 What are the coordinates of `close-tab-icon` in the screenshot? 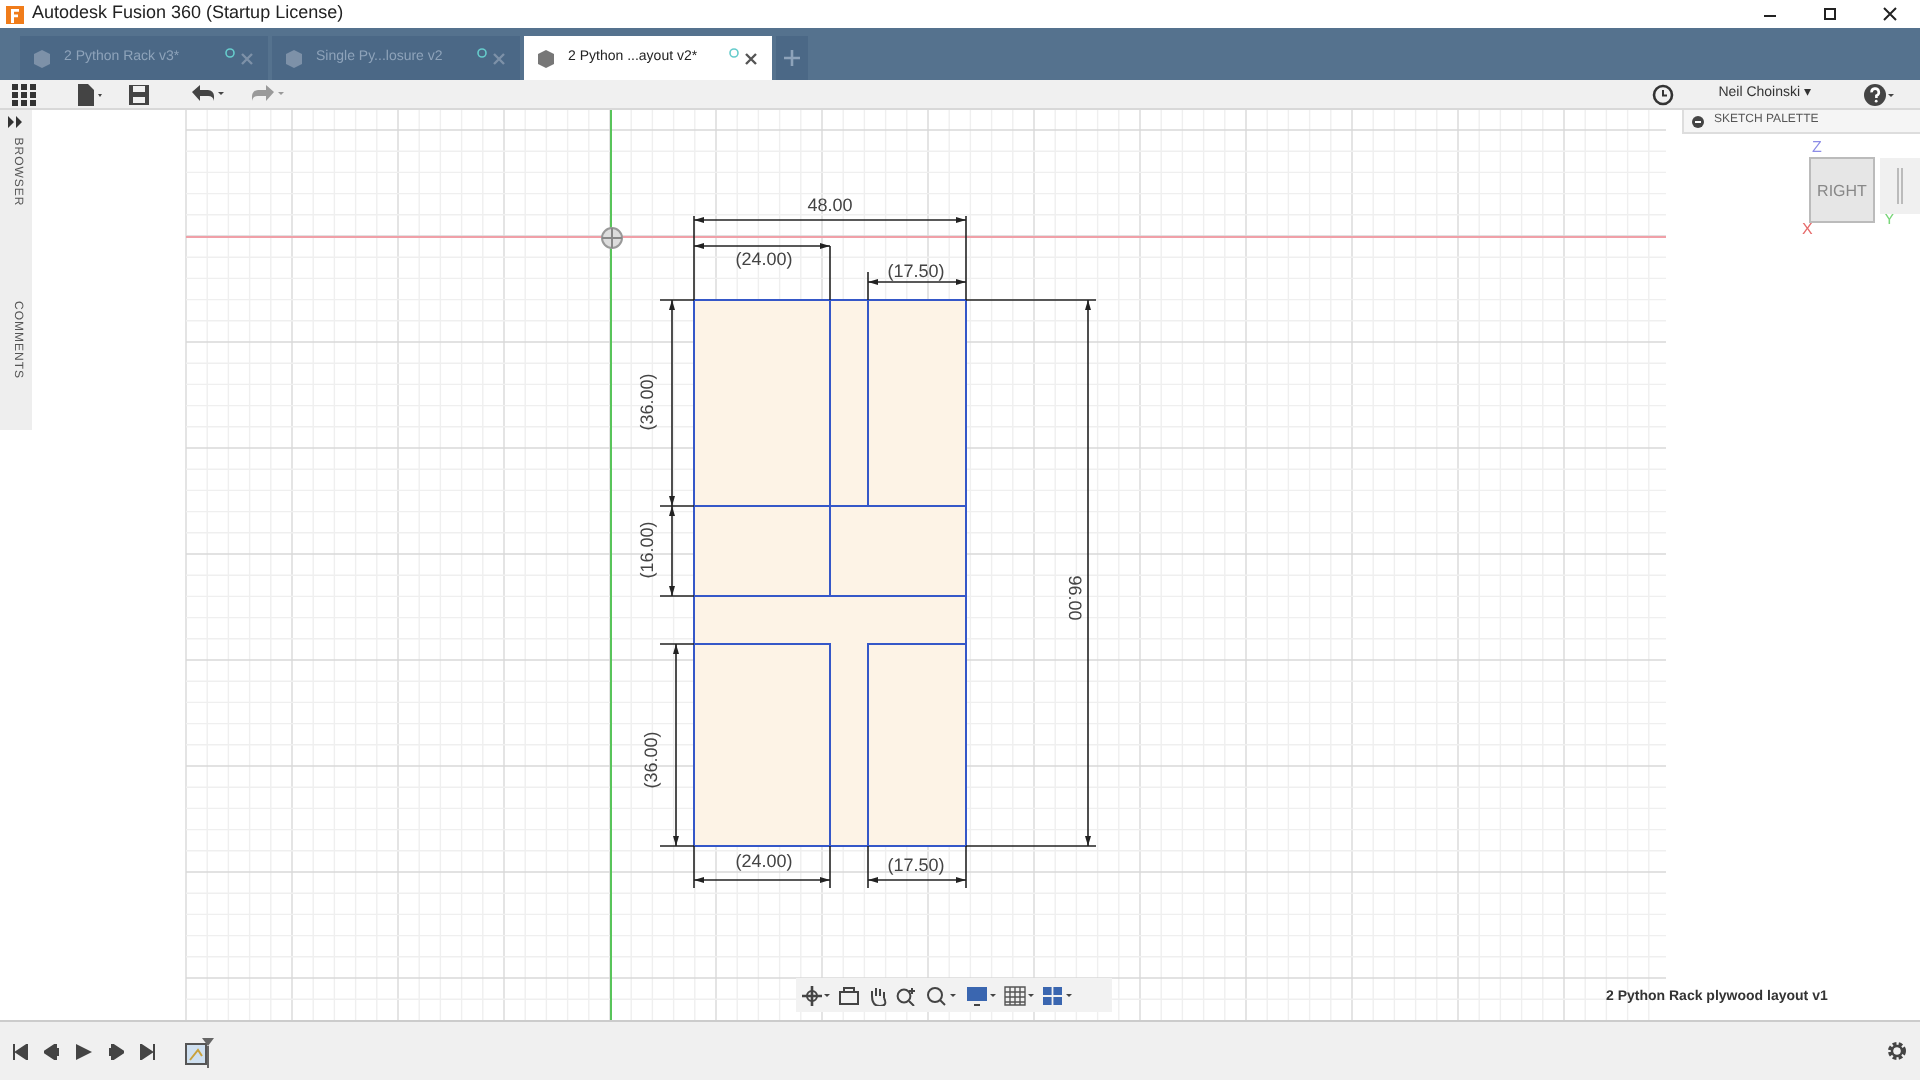 It's located at (744, 58).